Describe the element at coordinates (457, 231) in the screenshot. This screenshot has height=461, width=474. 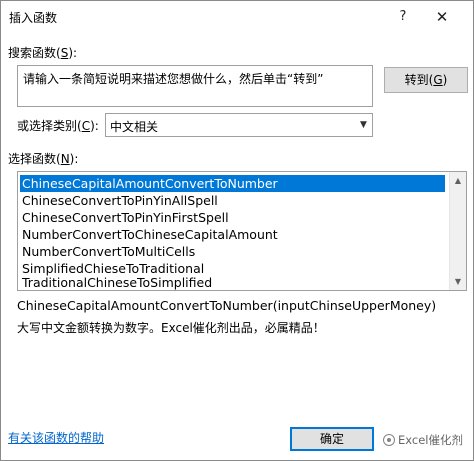
I see `vertical-scrollbar: ▲ ▼` at that location.